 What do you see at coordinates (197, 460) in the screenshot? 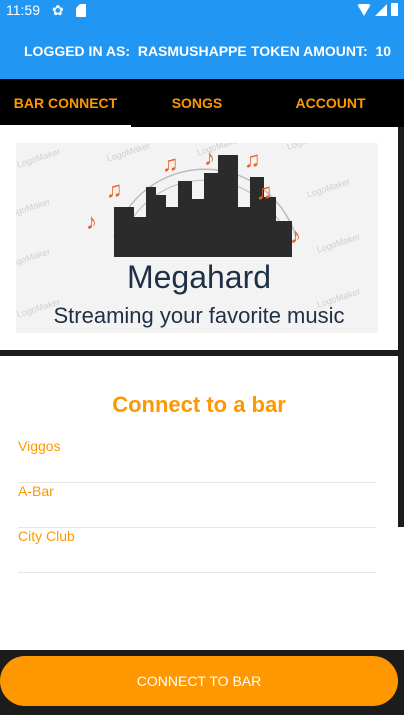
I see `list-item-viggos: Viggos` at bounding box center [197, 460].